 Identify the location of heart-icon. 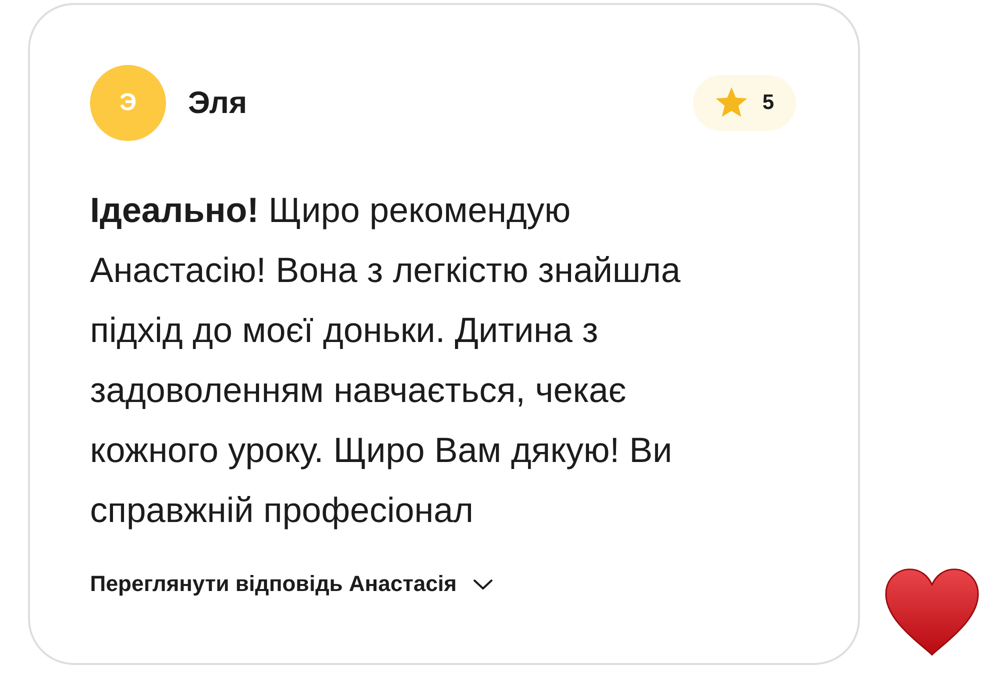
(932, 612).